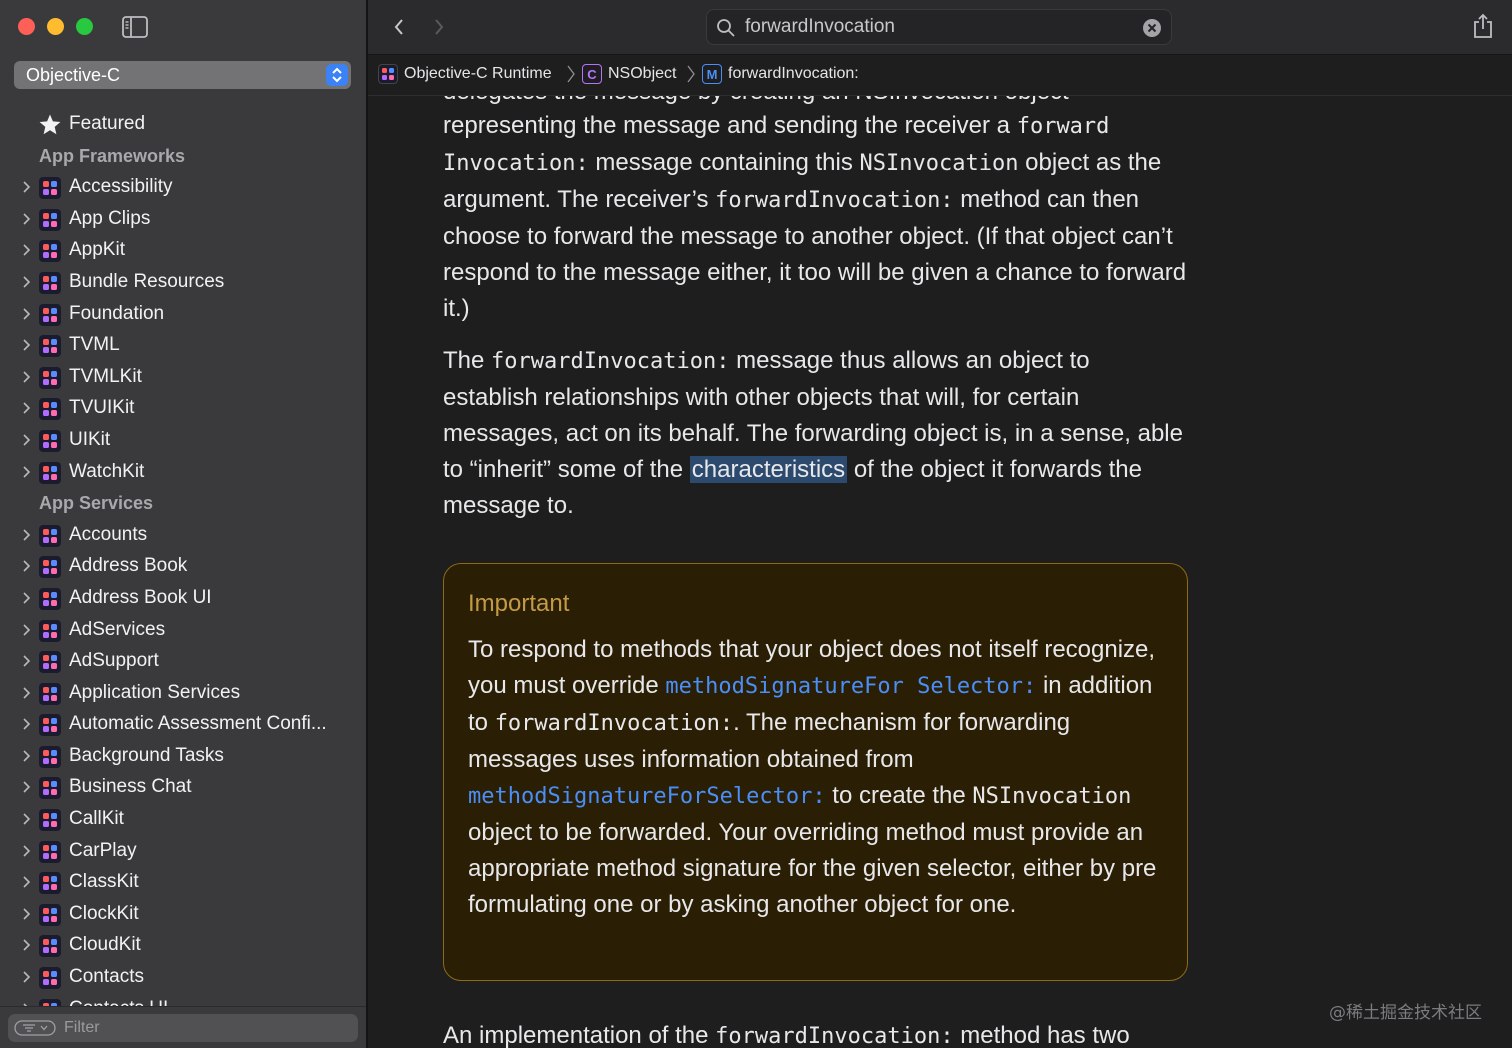 This screenshot has height=1048, width=1512. What do you see at coordinates (110, 218) in the screenshot?
I see `sidebar-item-label: App Clips` at bounding box center [110, 218].